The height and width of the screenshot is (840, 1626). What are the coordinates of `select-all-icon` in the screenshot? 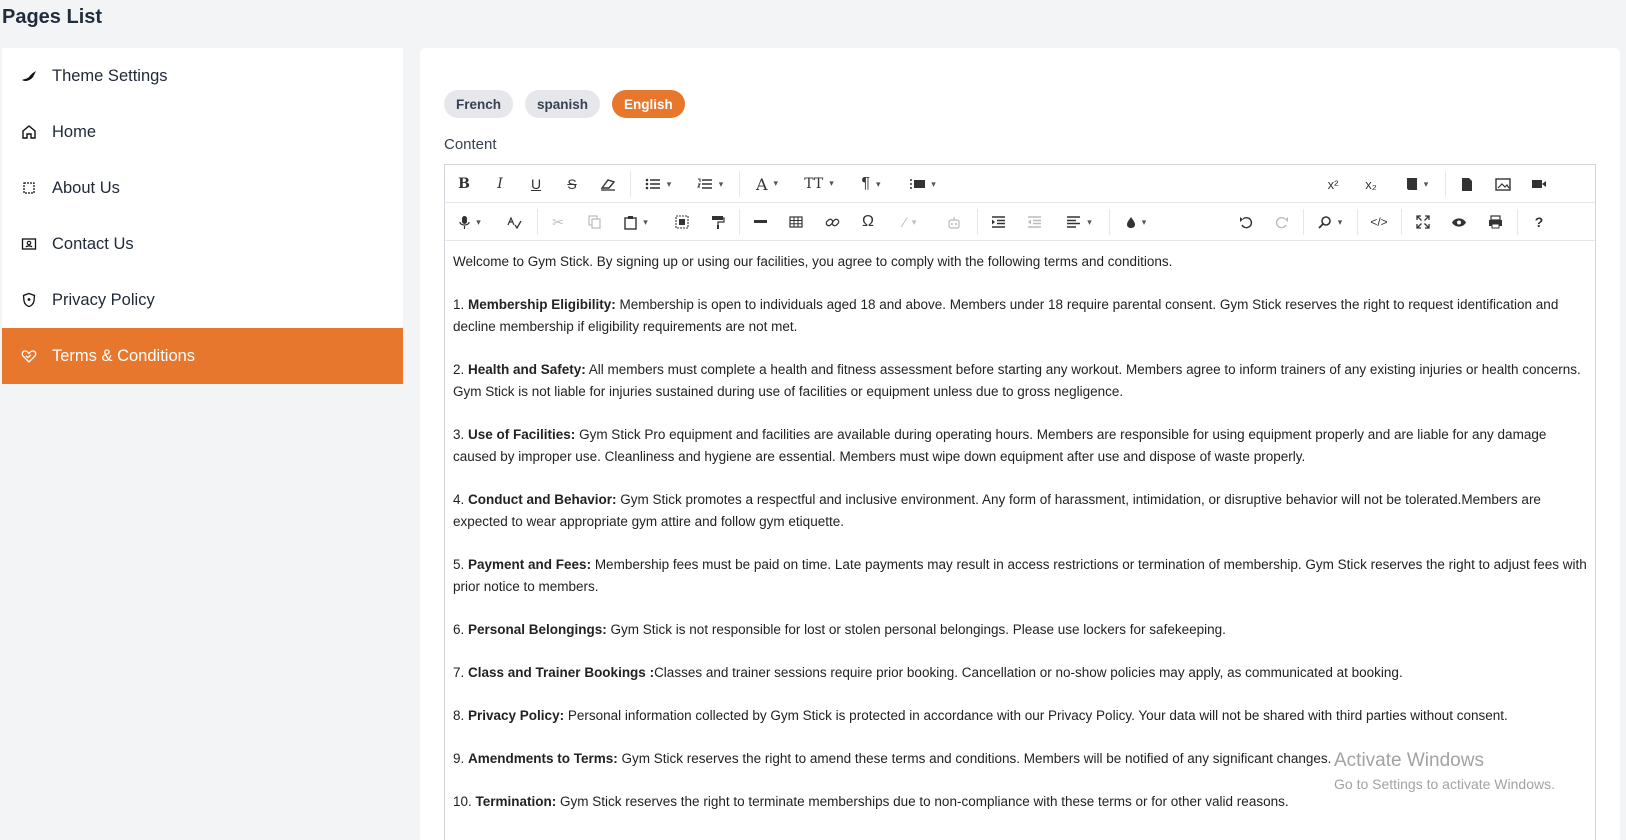 It's located at (682, 222).